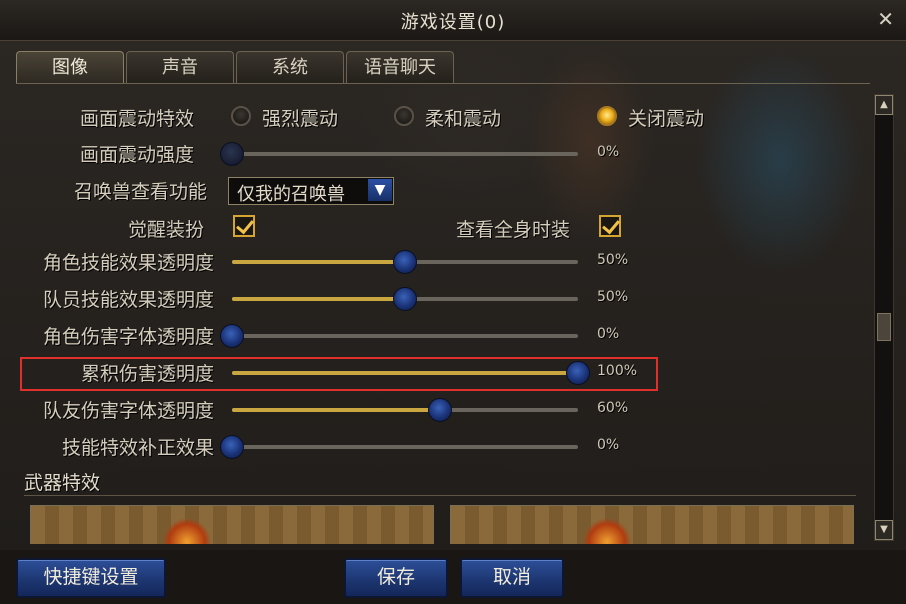 The height and width of the screenshot is (604, 906). Describe the element at coordinates (610, 226) in the screenshot. I see `fullbody-fashion-checkbox` at that location.